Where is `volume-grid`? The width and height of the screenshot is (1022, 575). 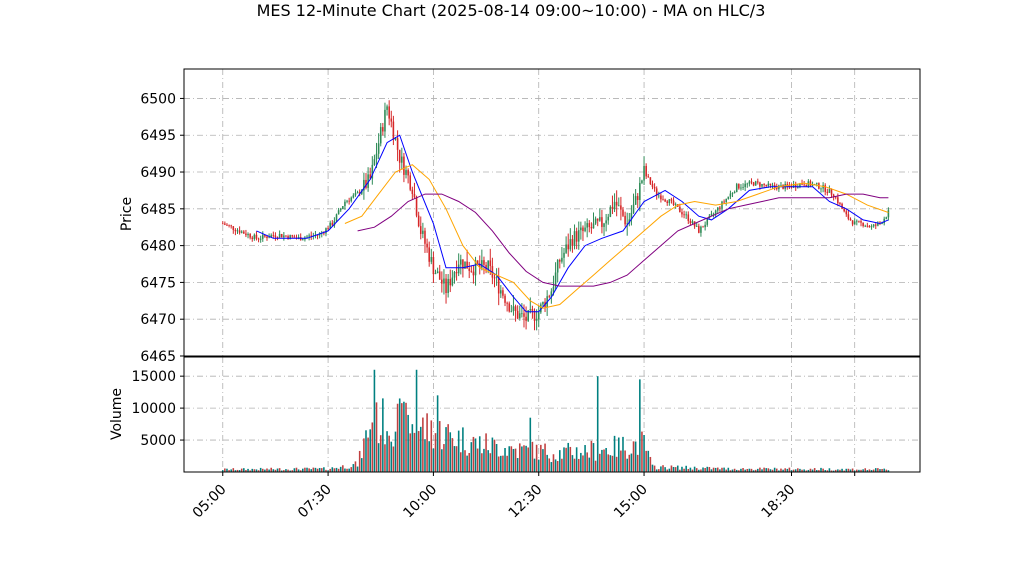 volume-grid is located at coordinates (552, 414).